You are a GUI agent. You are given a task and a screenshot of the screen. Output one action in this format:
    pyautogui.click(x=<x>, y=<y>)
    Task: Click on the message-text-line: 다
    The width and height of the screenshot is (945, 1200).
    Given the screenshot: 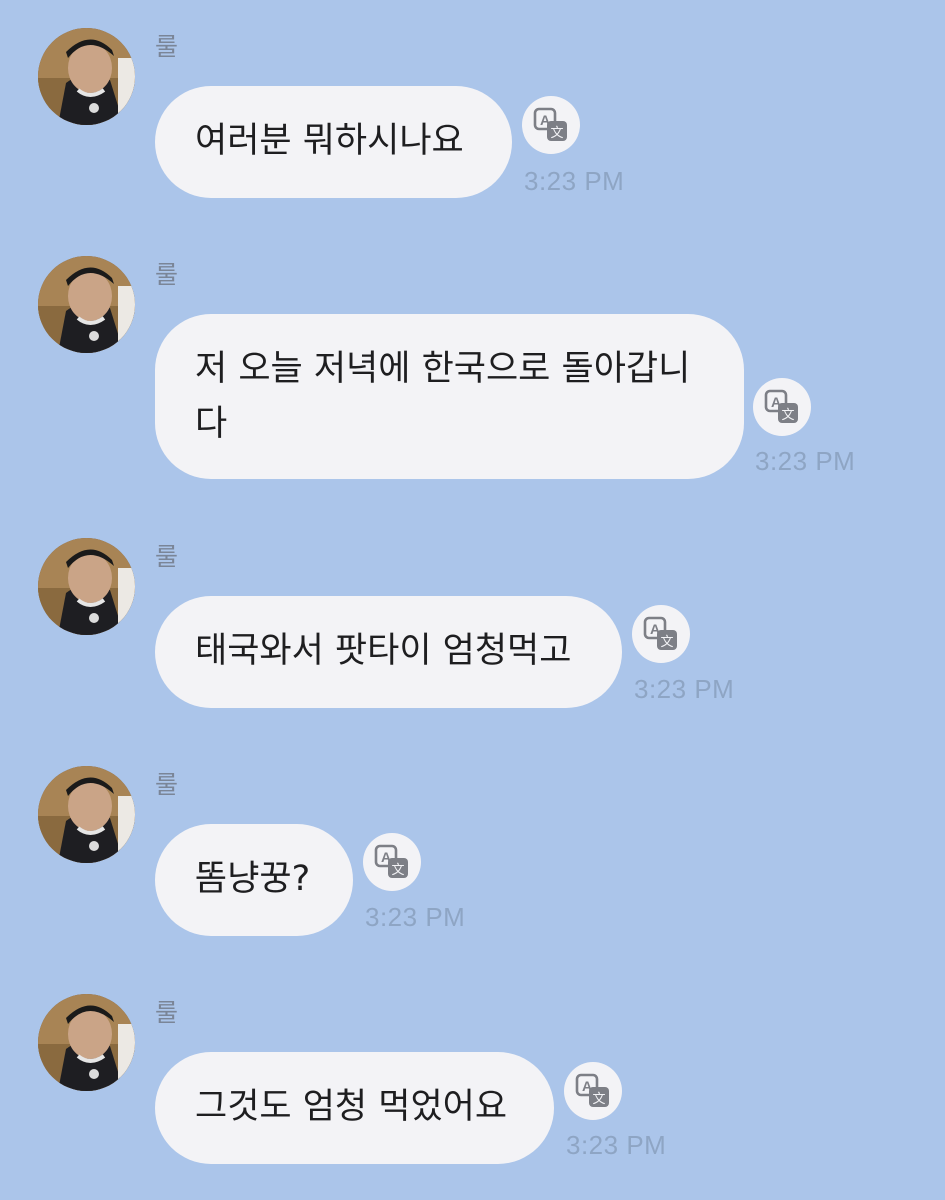 What is the action you would take?
    pyautogui.click(x=211, y=424)
    